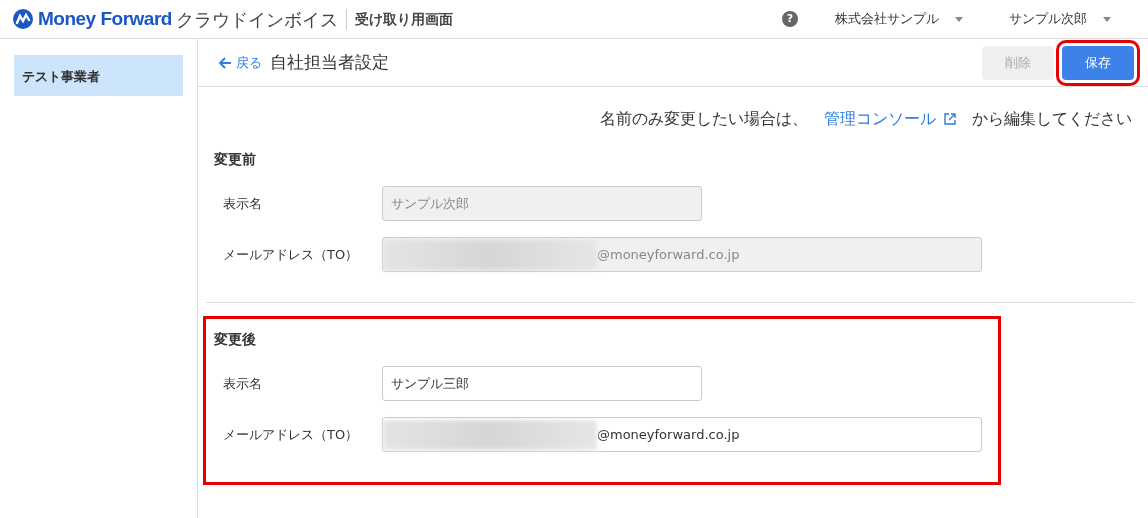 This screenshot has width=1148, height=518. Describe the element at coordinates (225, 62) in the screenshot. I see `back-arrow-icon` at that location.